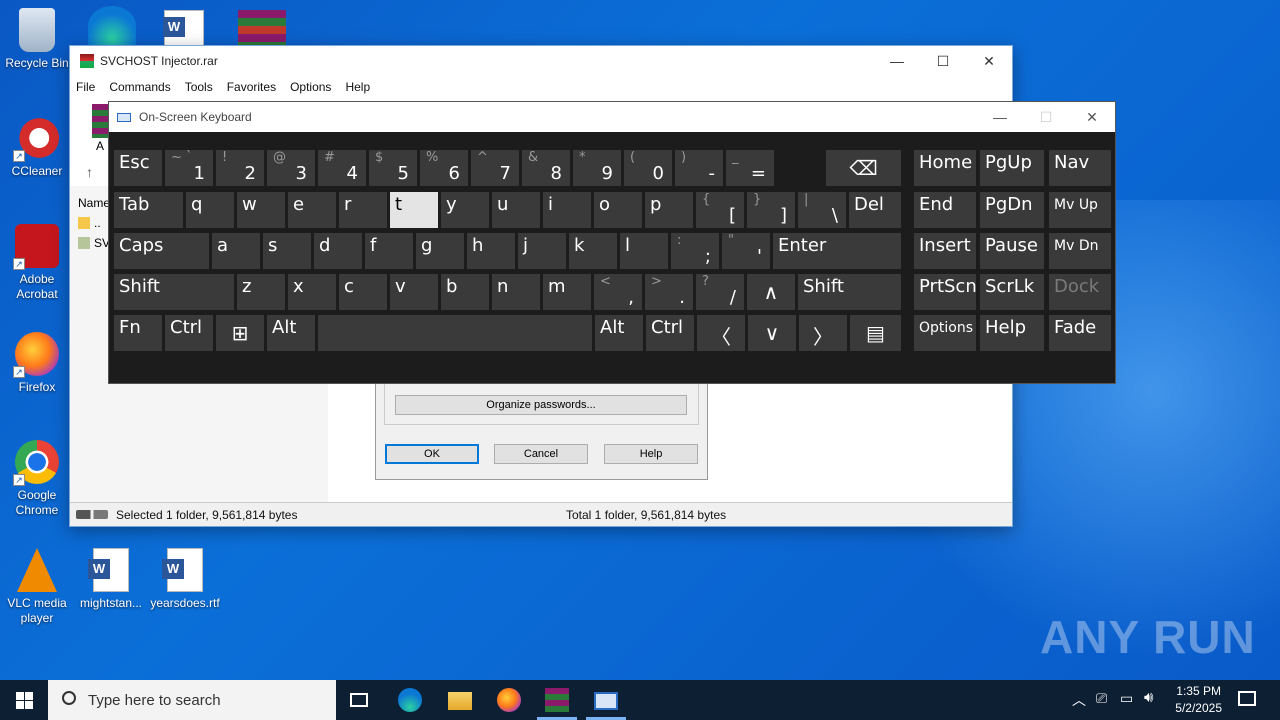 This screenshot has height=720, width=1280. I want to click on key-insert: Insert, so click(945, 251).